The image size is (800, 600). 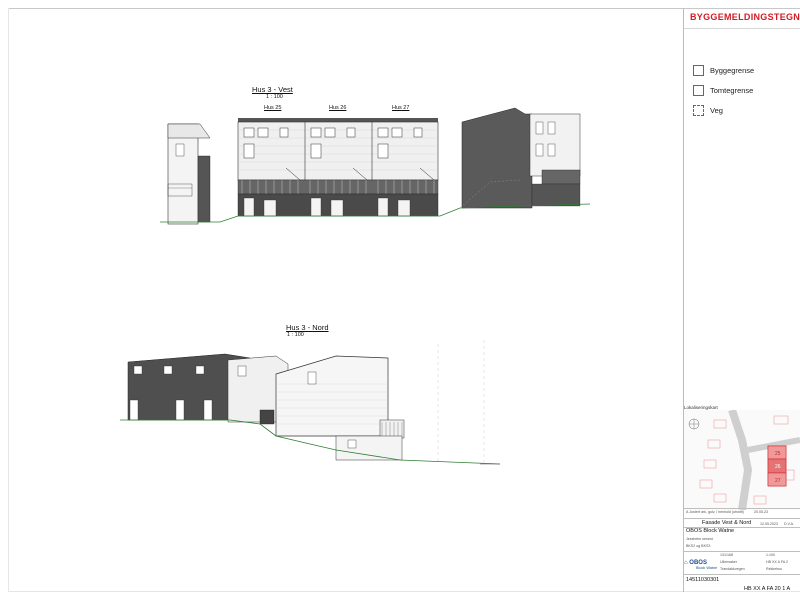 What do you see at coordinates (728, 562) in the screenshot?
I see `municipality: Ullensaker` at bounding box center [728, 562].